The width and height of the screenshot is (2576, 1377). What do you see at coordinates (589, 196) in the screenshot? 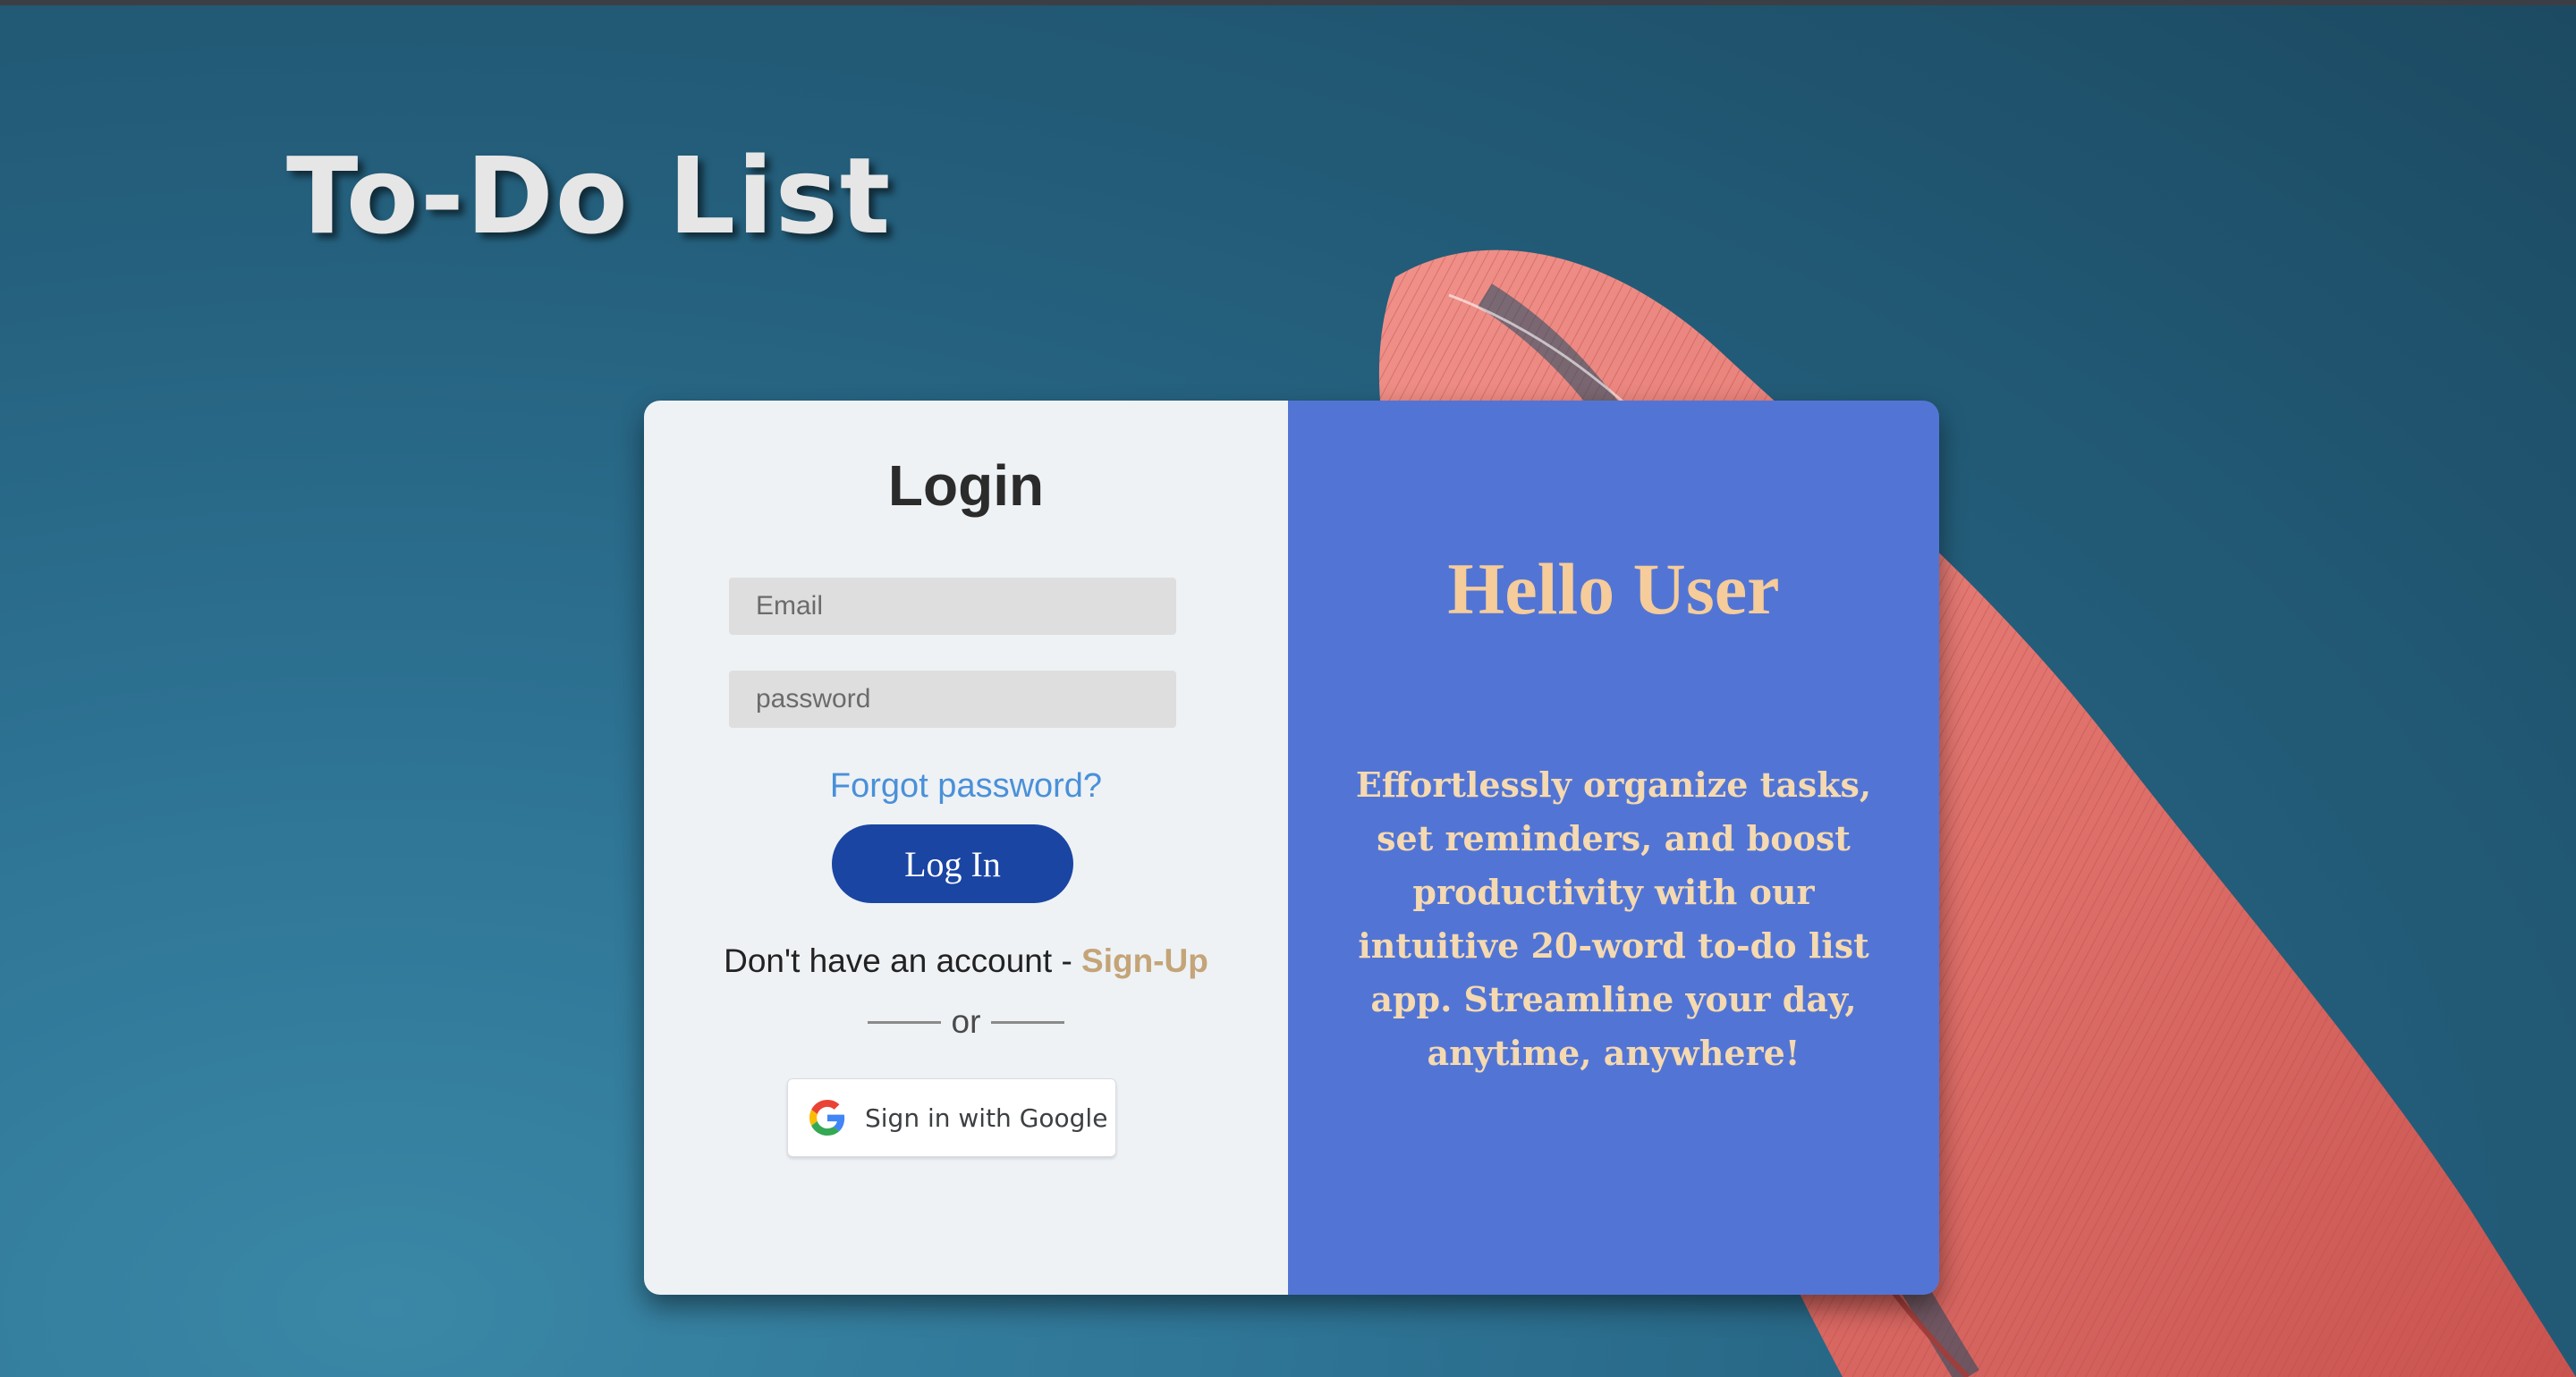
I see `app-title: To-Do List` at bounding box center [589, 196].